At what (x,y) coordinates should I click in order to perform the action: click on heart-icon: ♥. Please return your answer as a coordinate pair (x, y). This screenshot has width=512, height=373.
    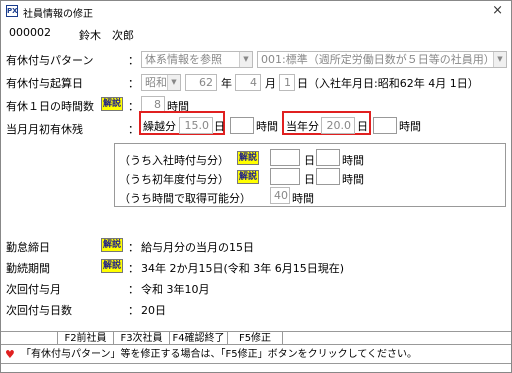
    Looking at the image, I should click on (10, 354).